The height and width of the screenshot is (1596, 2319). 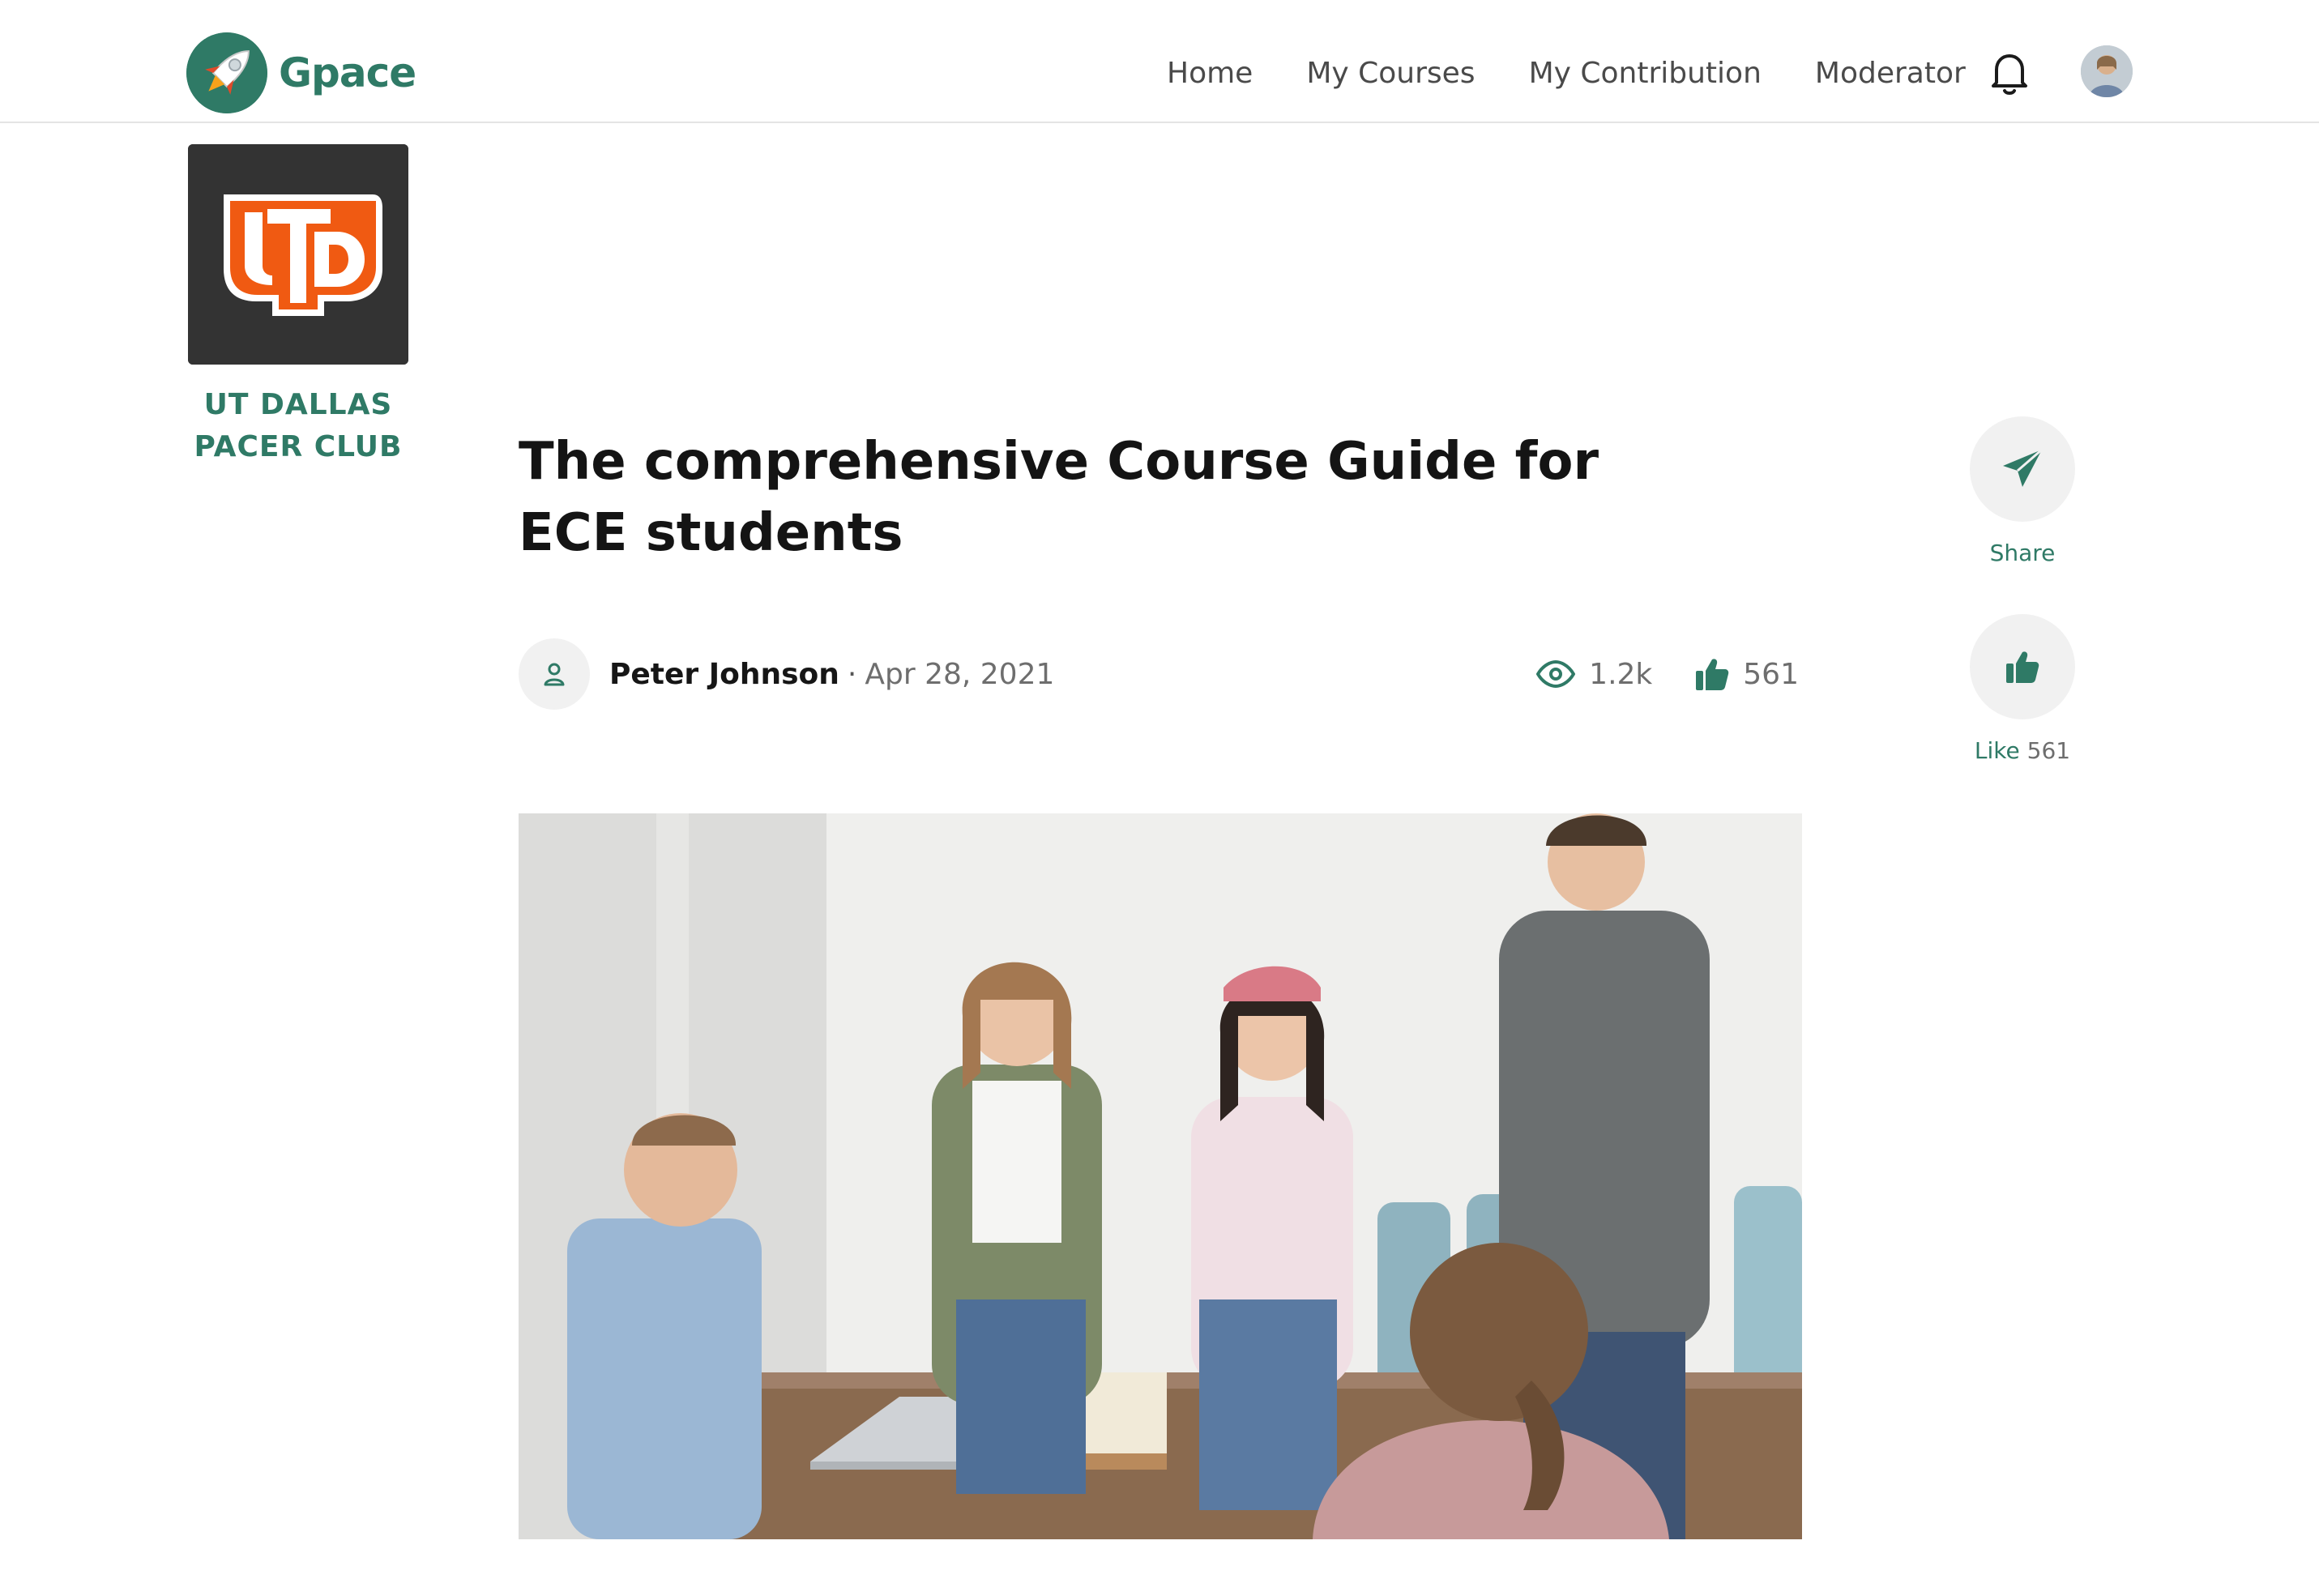 I want to click on like-action: Like 561, so click(x=2022, y=689).